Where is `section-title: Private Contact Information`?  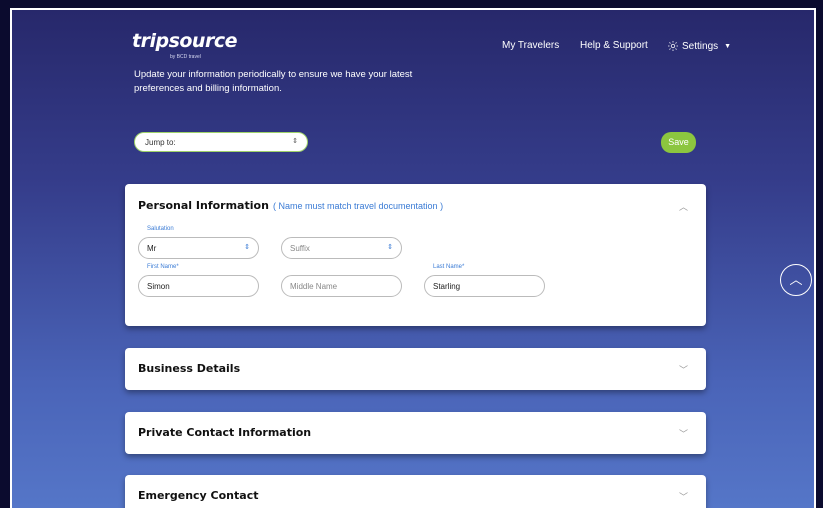
section-title: Private Contact Information is located at coordinates (225, 432).